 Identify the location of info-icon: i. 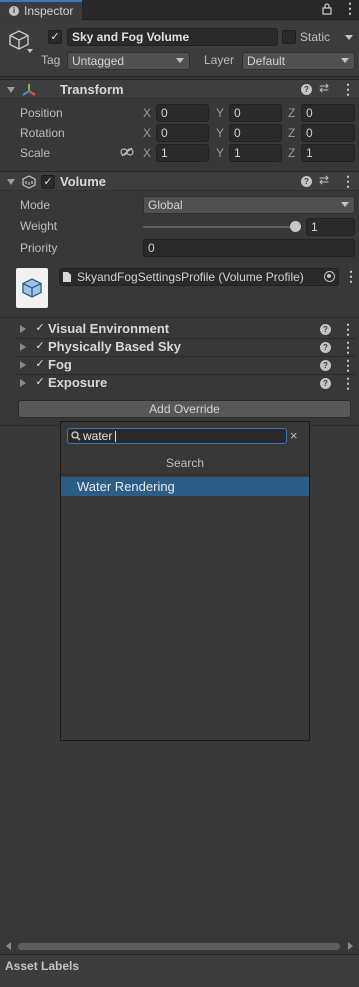
(14, 11).